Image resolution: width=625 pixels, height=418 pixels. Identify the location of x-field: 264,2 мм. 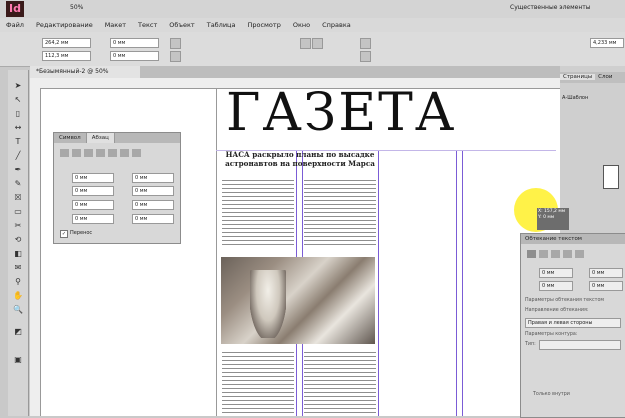
(66, 43).